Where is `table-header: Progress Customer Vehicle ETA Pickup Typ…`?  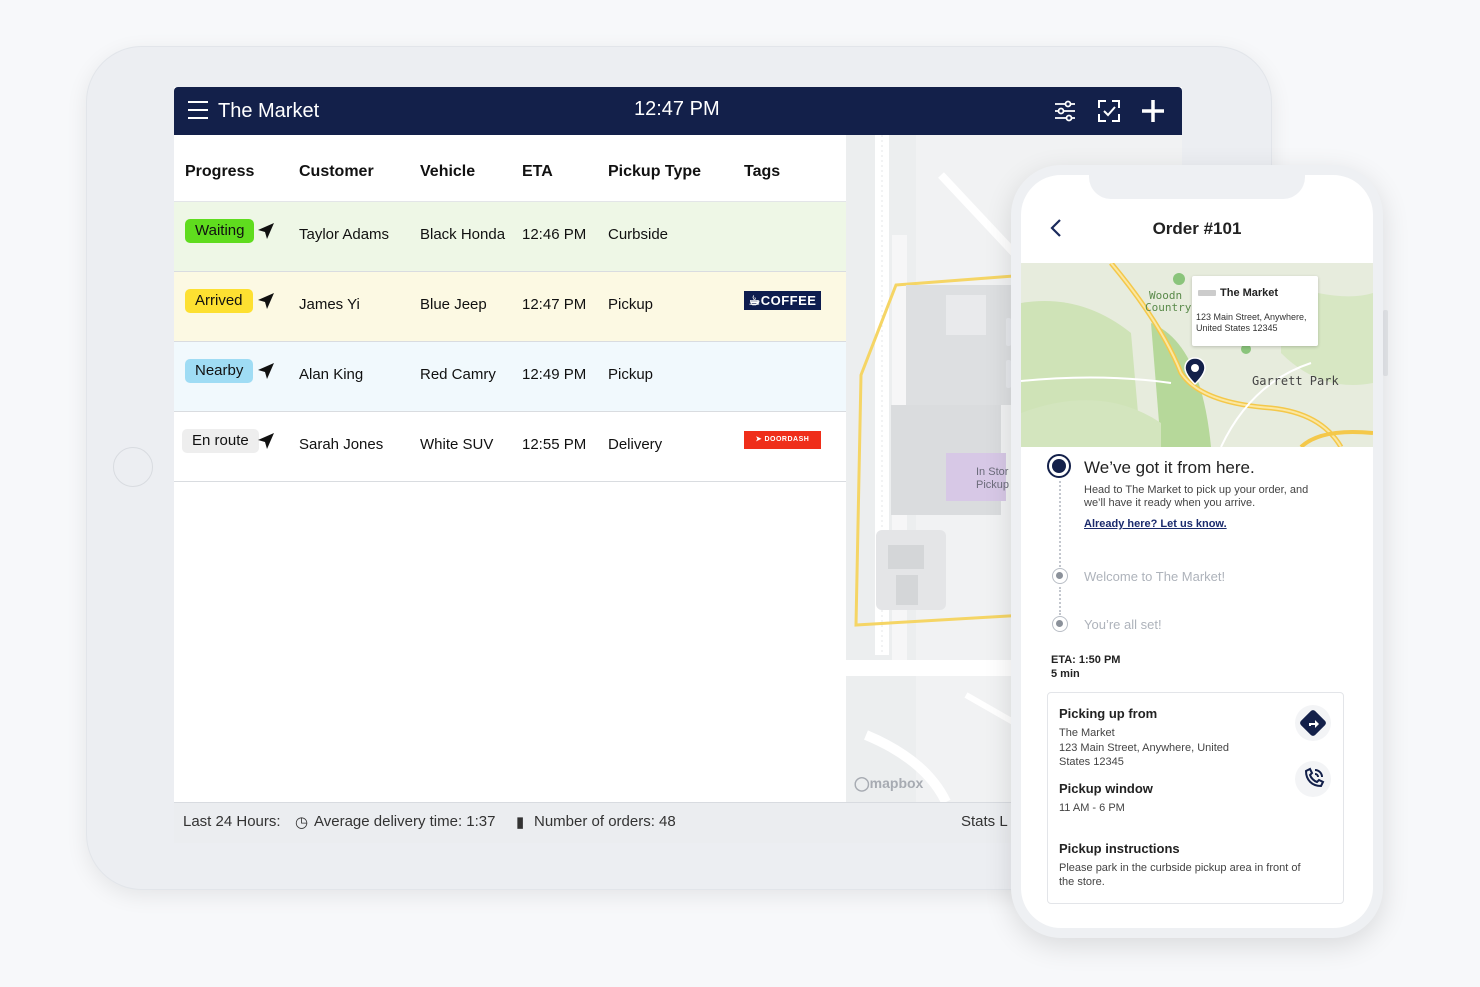 table-header: Progress Customer Vehicle ETA Pickup Typ… is located at coordinates (510, 168).